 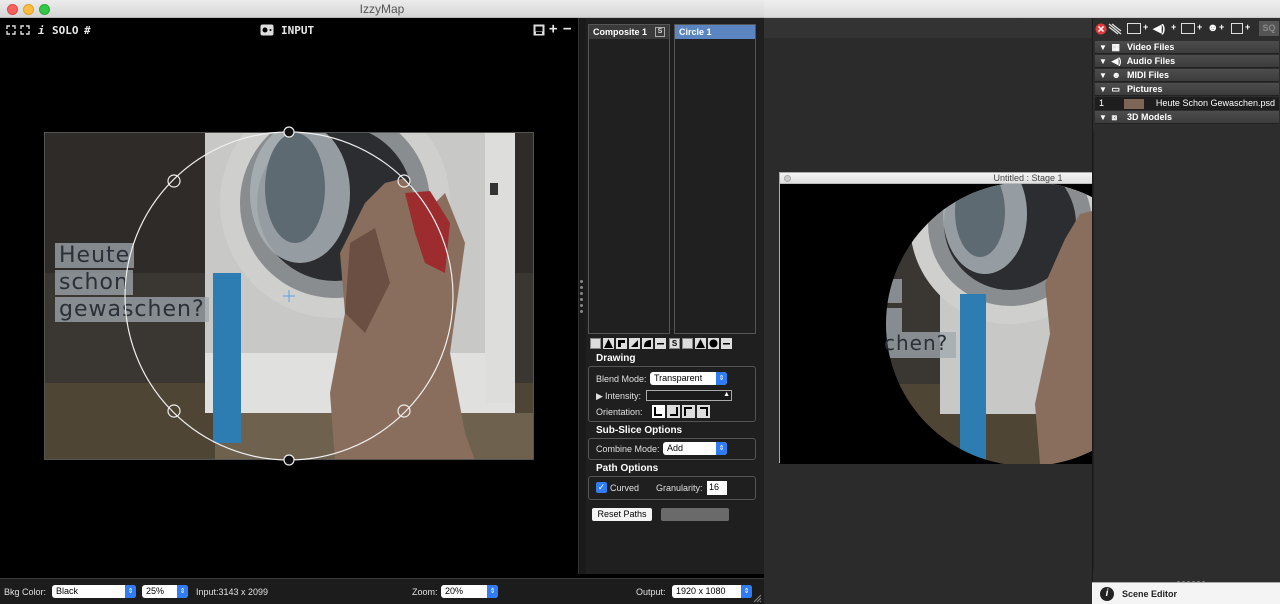 I want to click on combine-mode-label: Combine Mode:, so click(x=628, y=449).